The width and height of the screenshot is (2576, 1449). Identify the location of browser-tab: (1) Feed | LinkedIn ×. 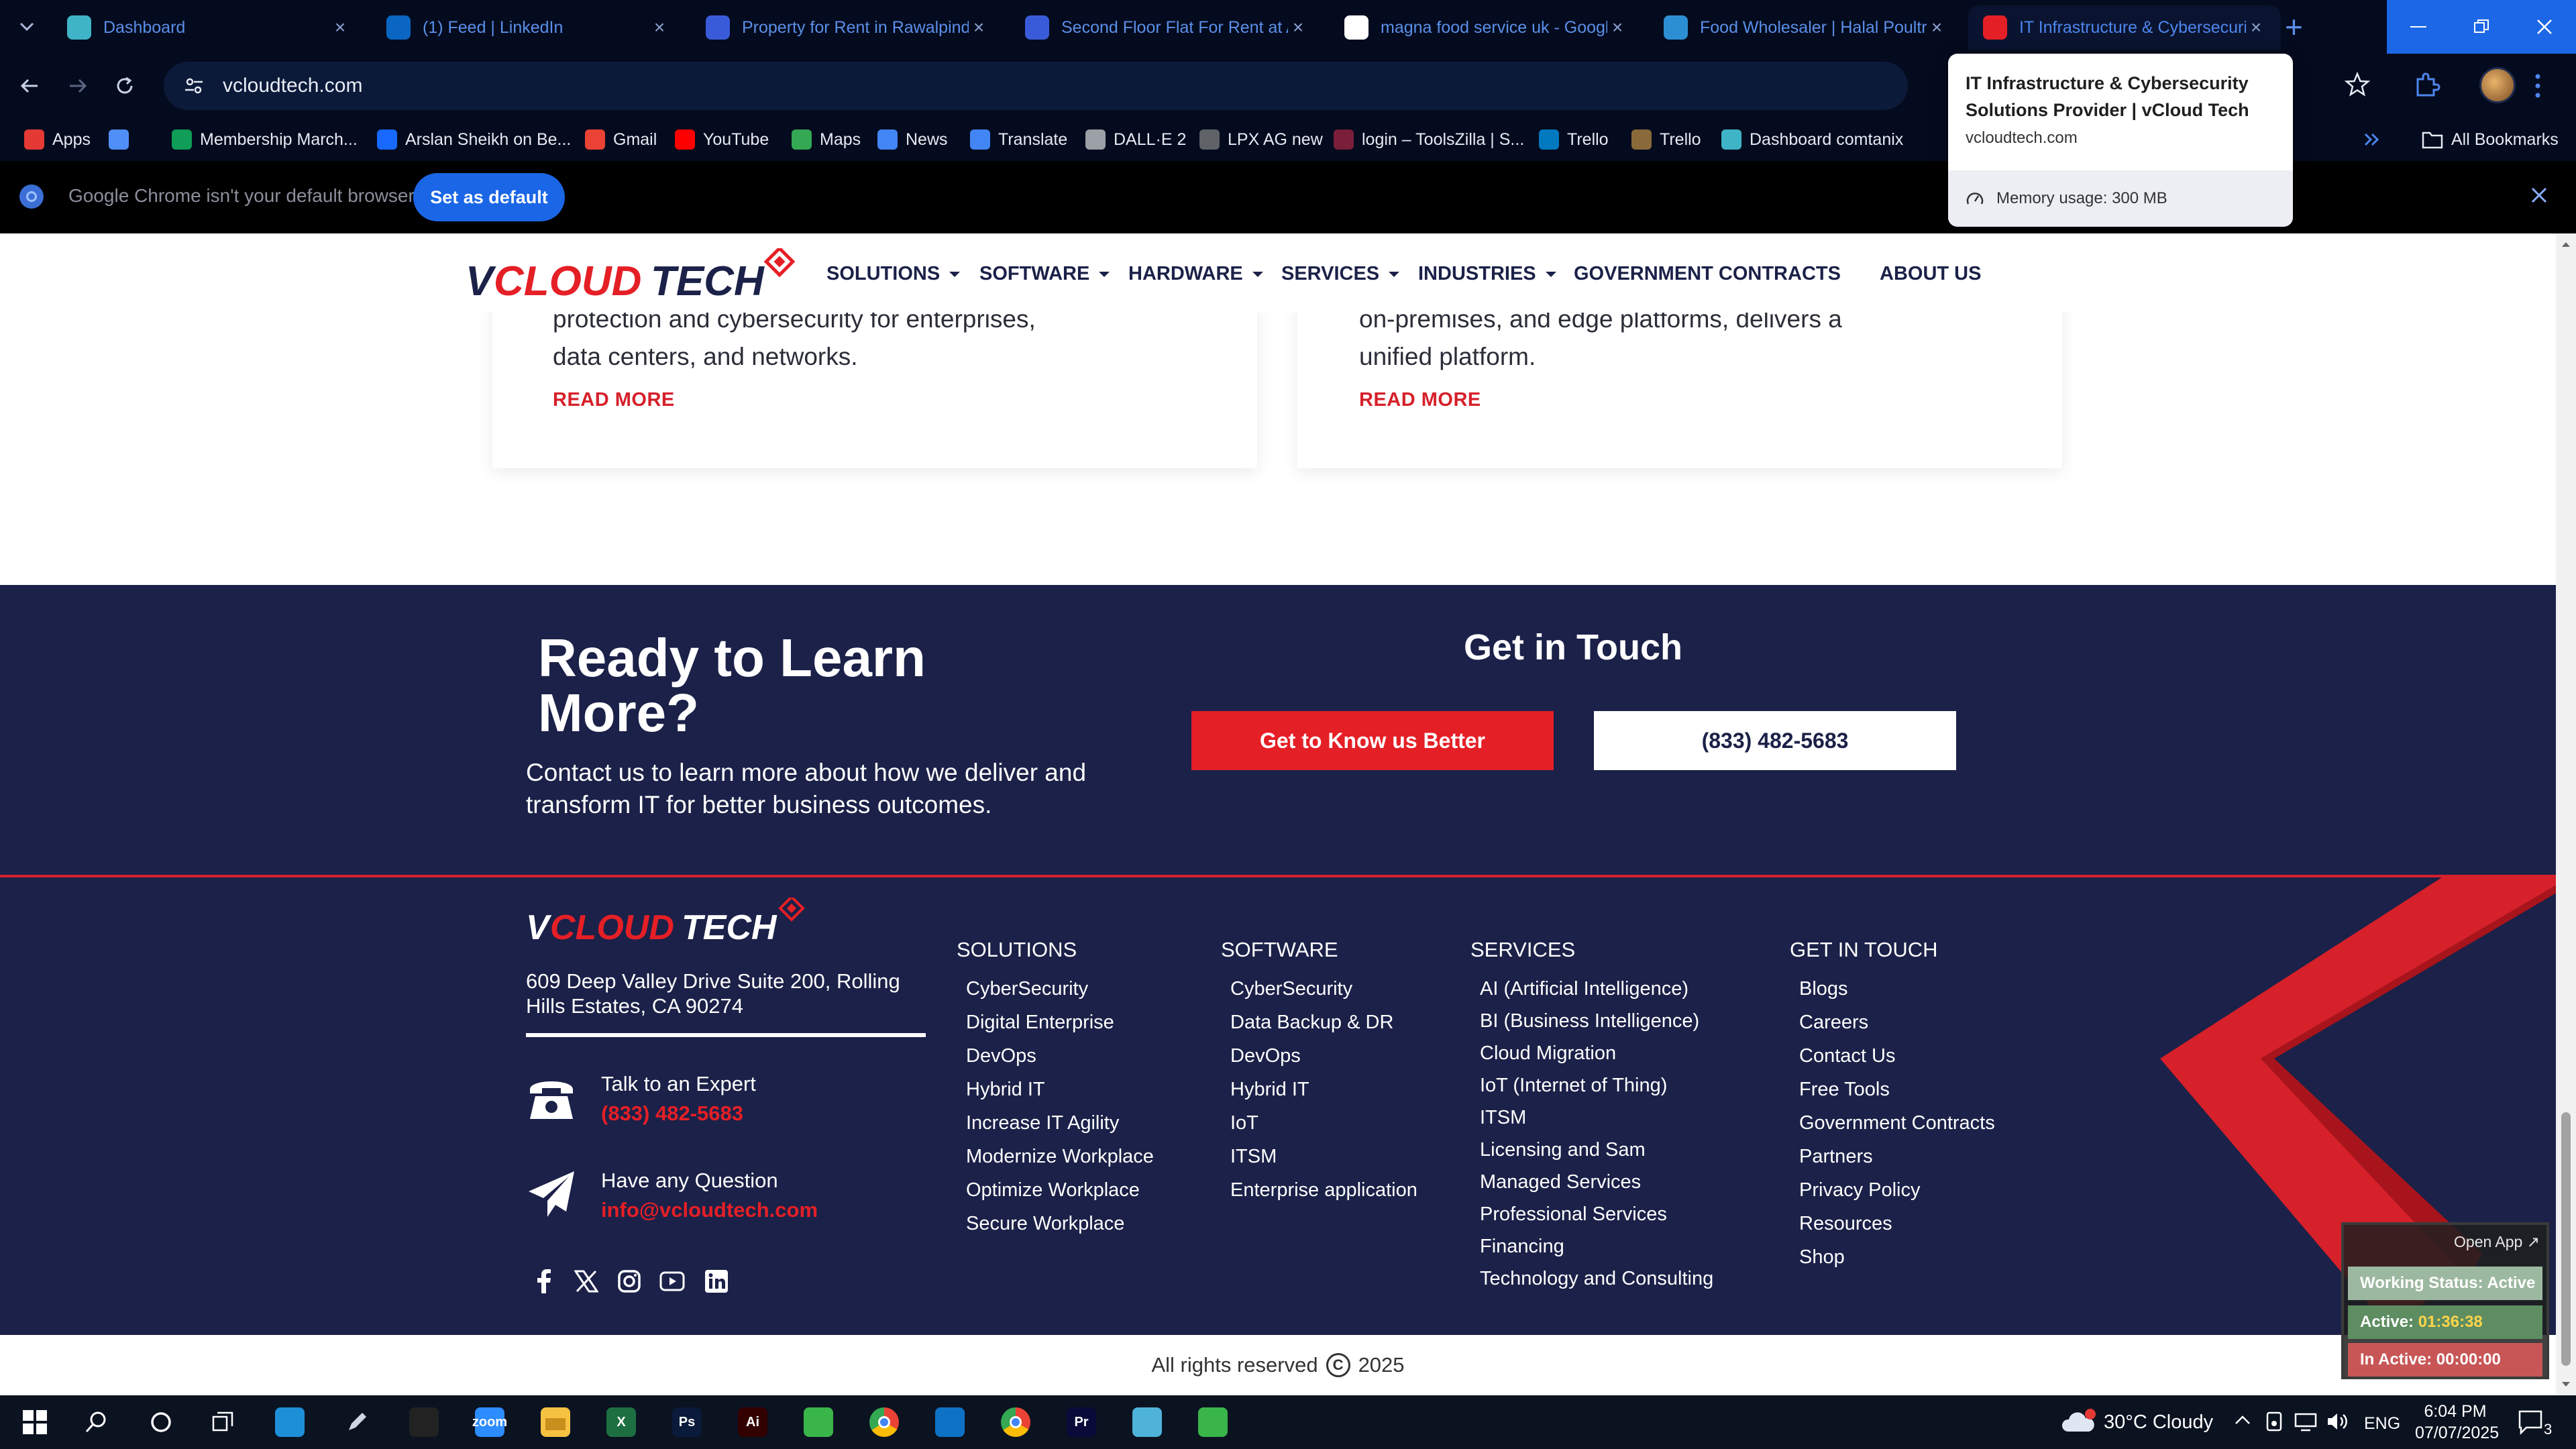
(528, 27).